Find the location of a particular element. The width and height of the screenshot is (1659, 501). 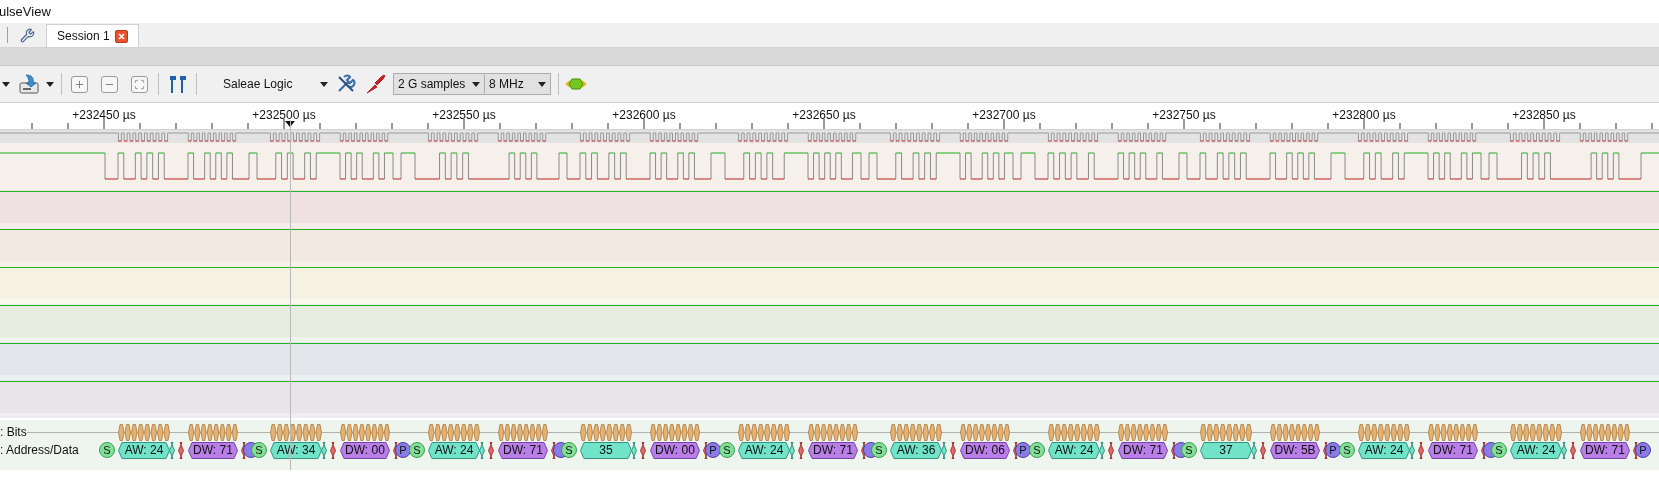

fit-icon is located at coordinates (139, 84).